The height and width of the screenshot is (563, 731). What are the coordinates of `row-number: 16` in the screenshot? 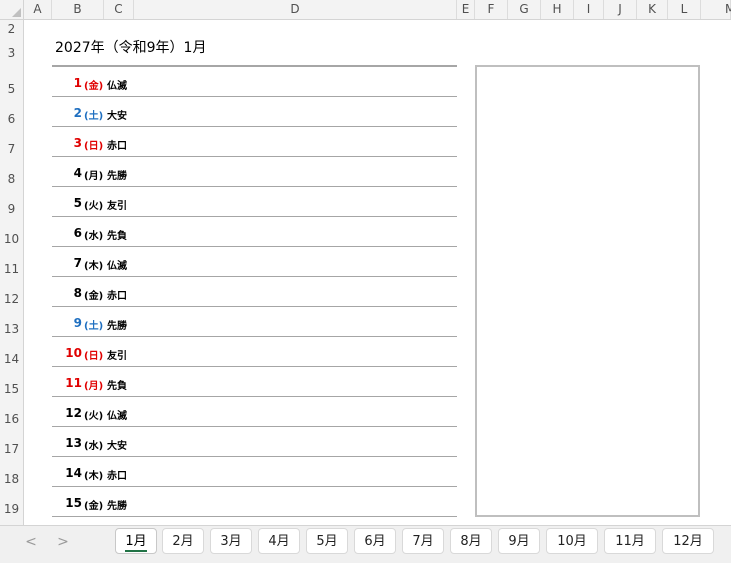 It's located at (11, 419).